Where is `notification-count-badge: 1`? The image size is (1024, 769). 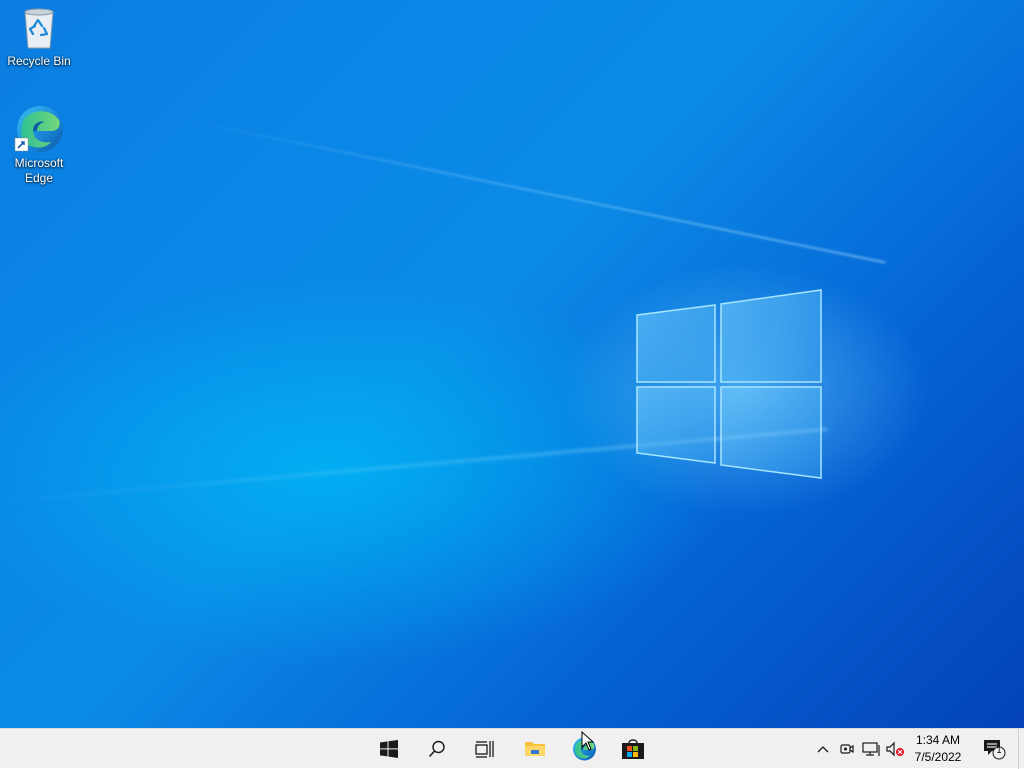 notification-count-badge: 1 is located at coordinates (999, 750).